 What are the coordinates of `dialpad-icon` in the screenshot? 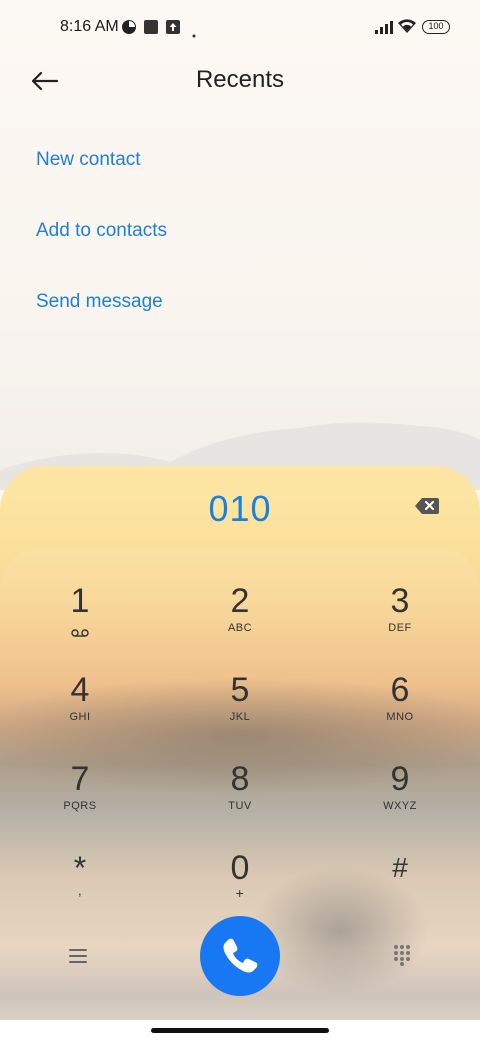 It's located at (402, 955).